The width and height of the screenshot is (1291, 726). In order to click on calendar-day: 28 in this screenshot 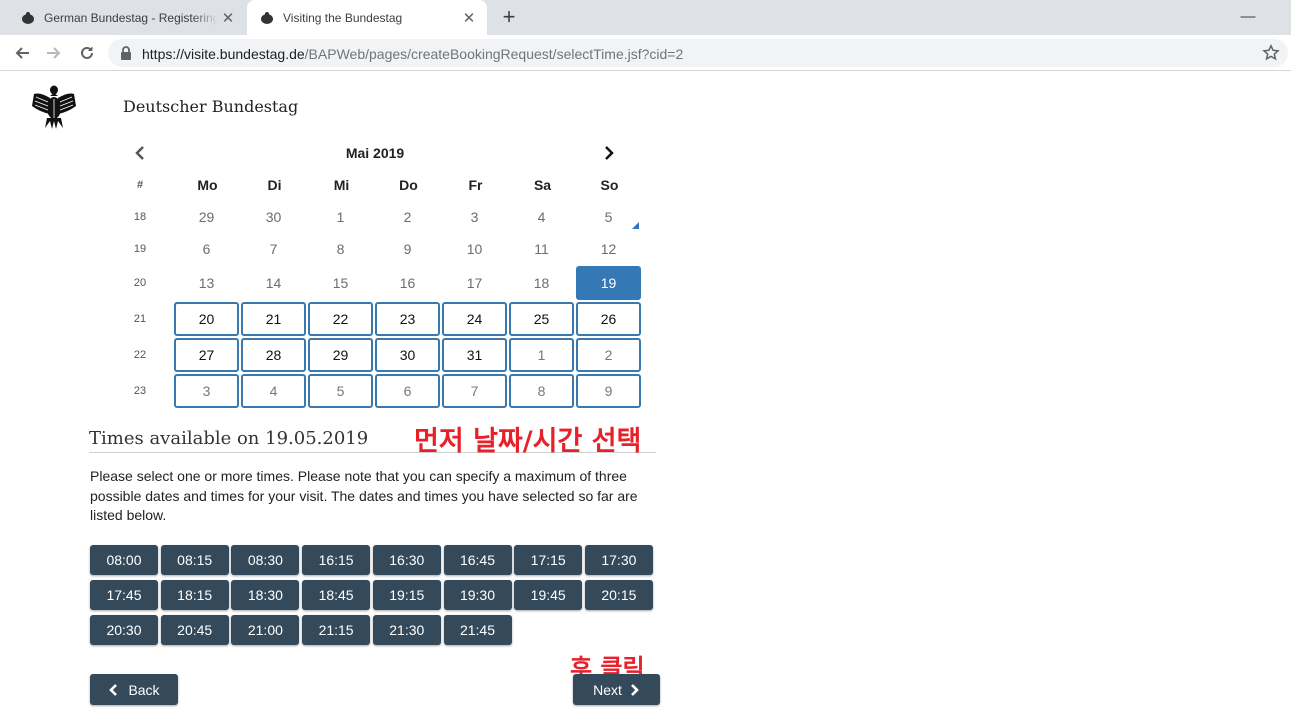, I will do `click(273, 355)`.